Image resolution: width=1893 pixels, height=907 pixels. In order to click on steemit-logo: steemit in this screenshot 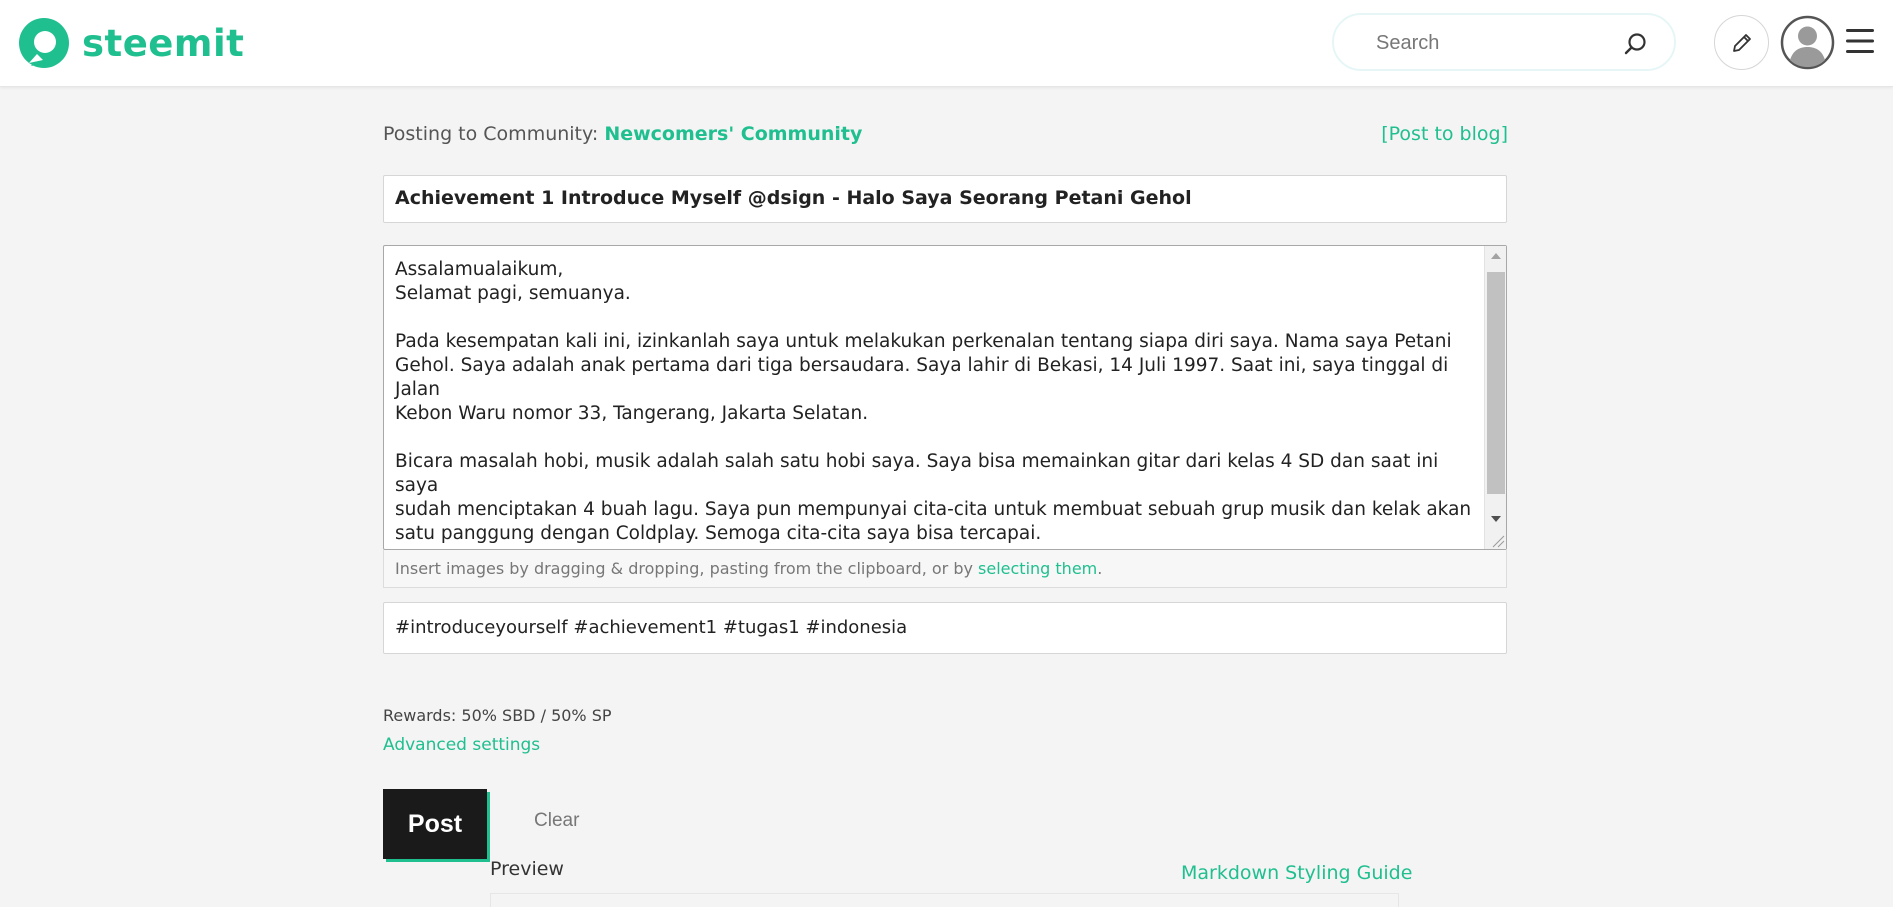, I will do `click(130, 43)`.